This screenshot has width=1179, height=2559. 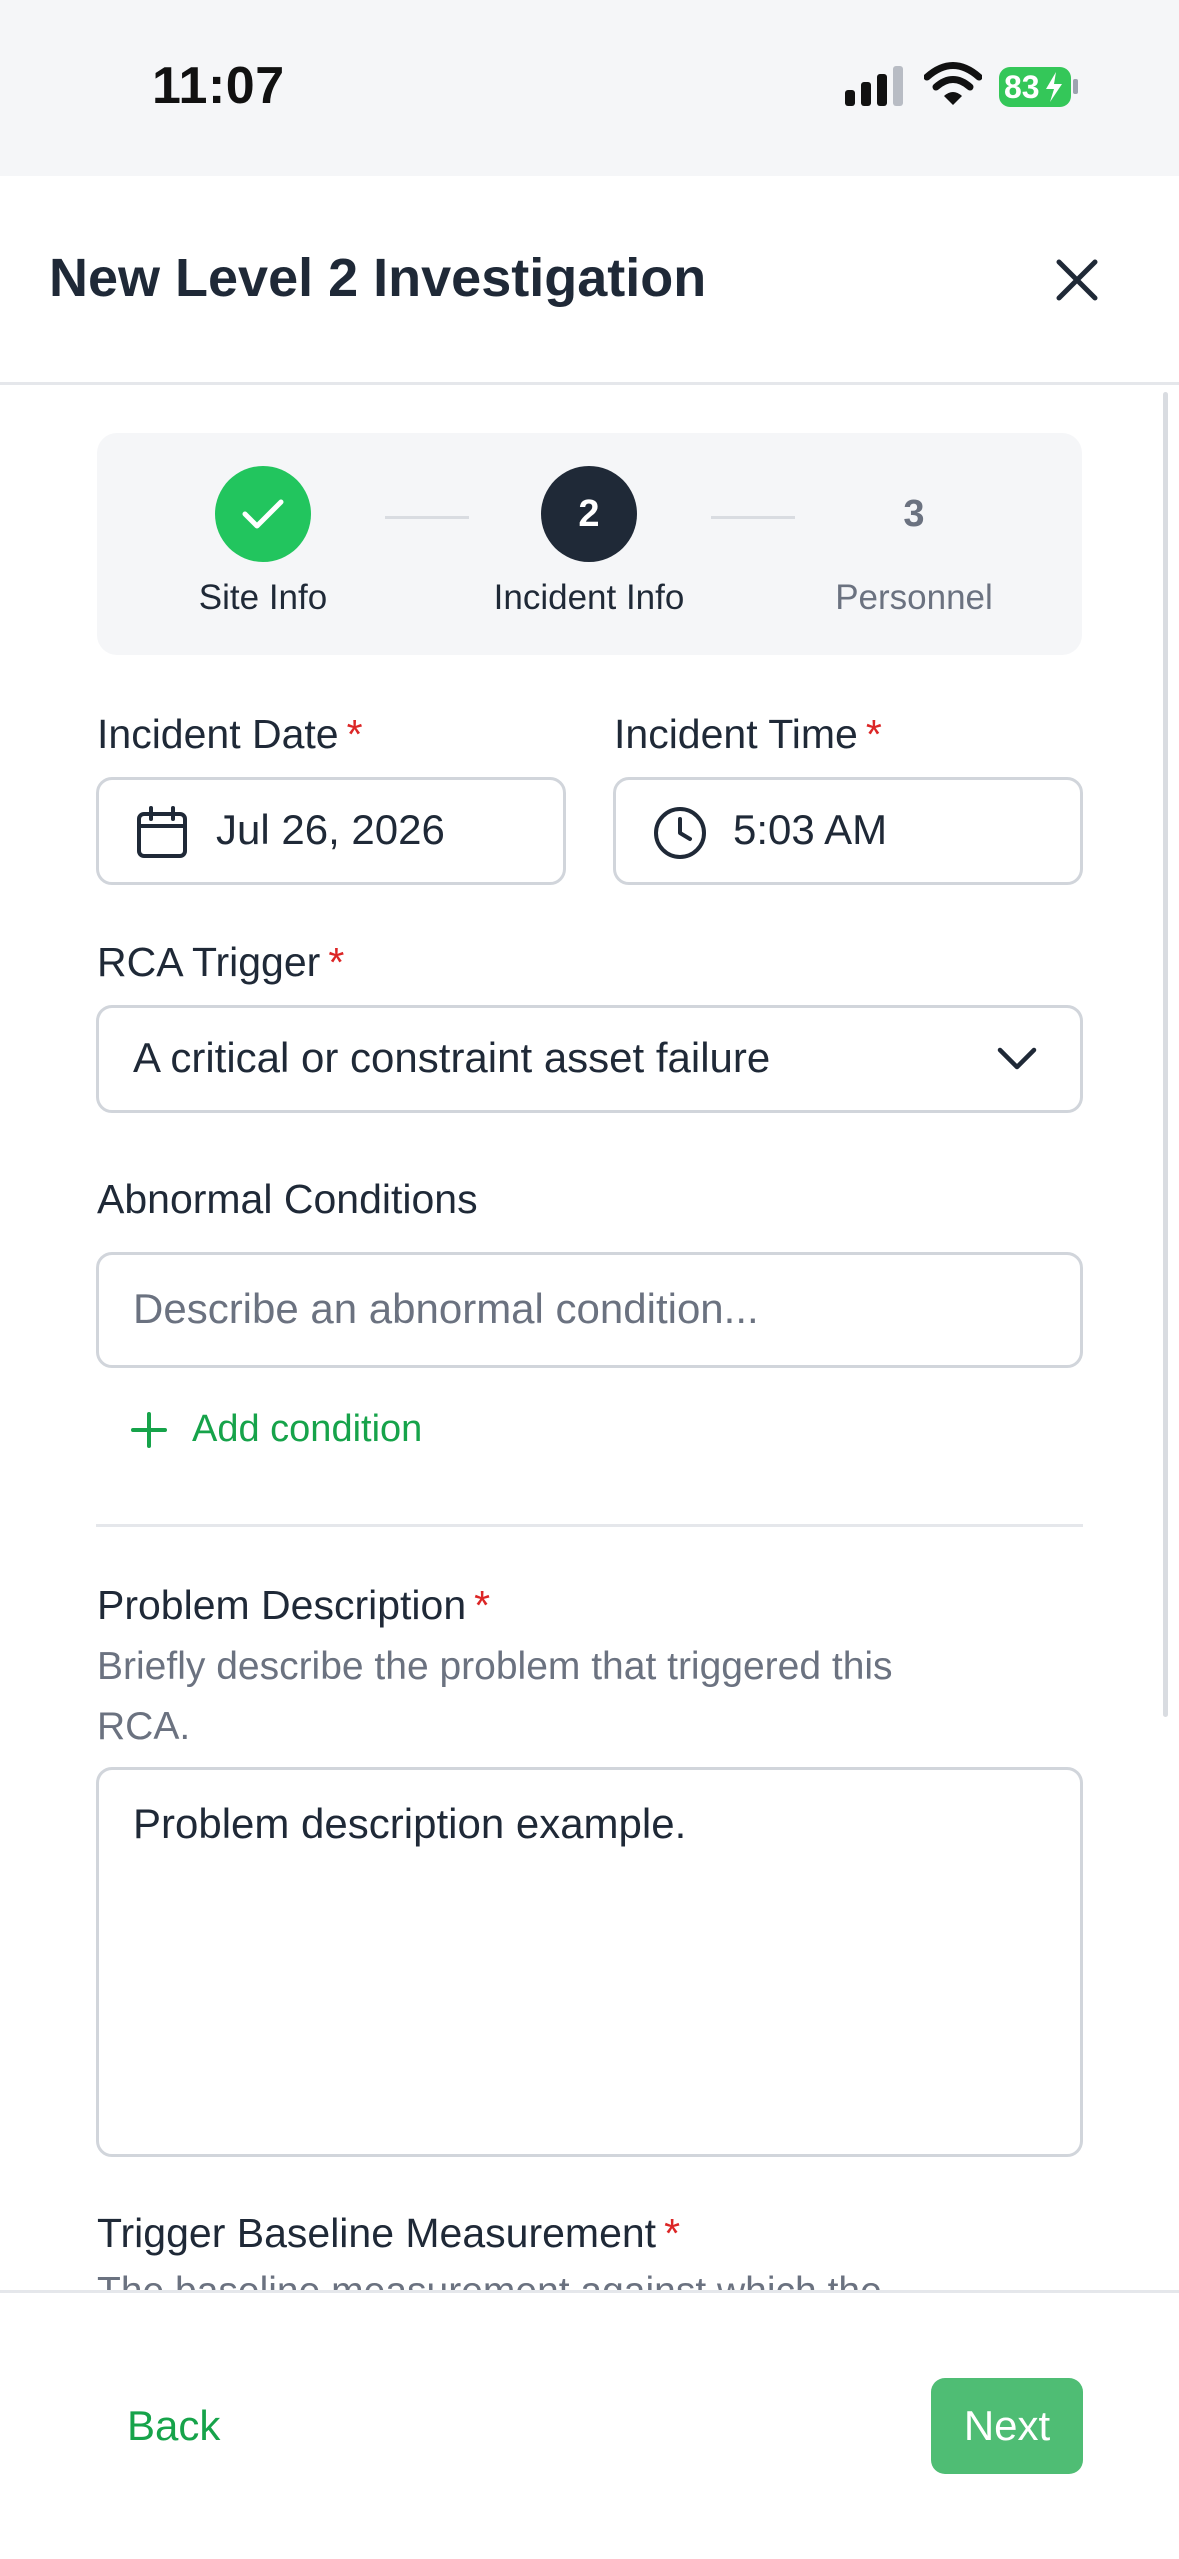 I want to click on close-icon, so click(x=1077, y=280).